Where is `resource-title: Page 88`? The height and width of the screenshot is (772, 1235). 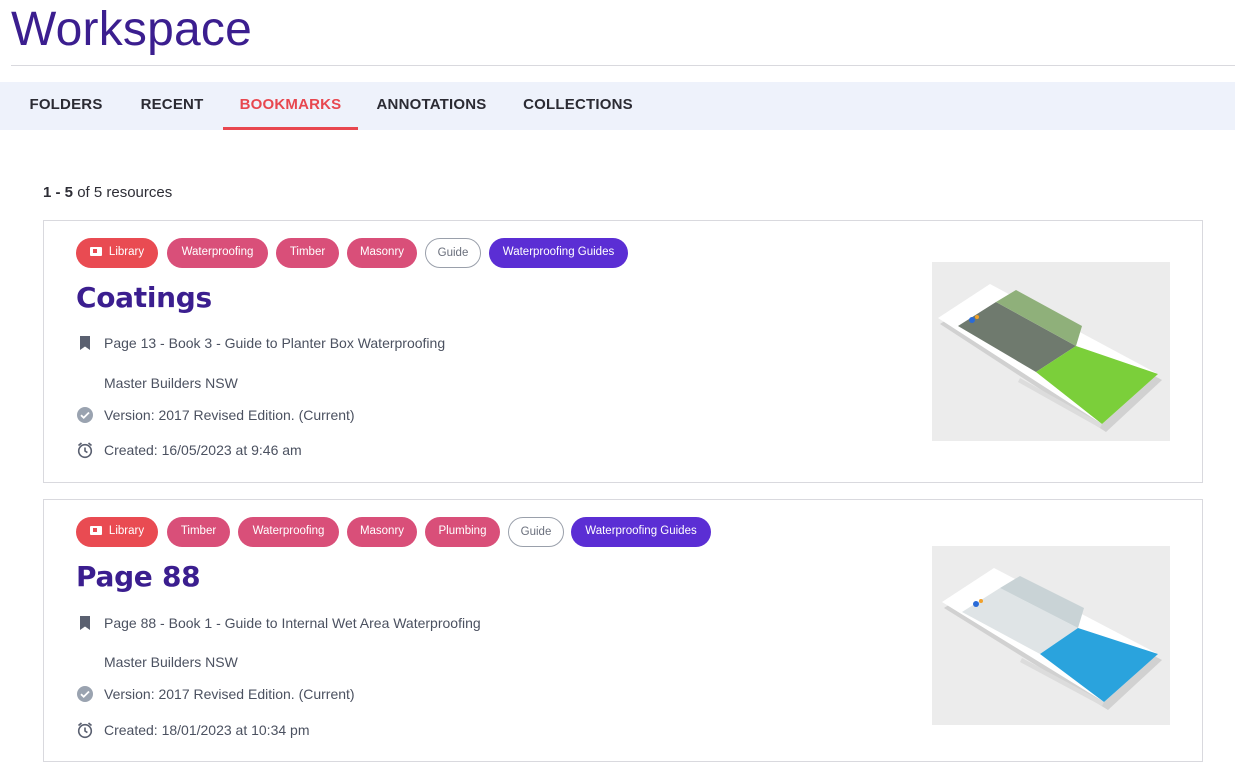
resource-title: Page 88 is located at coordinates (138, 576).